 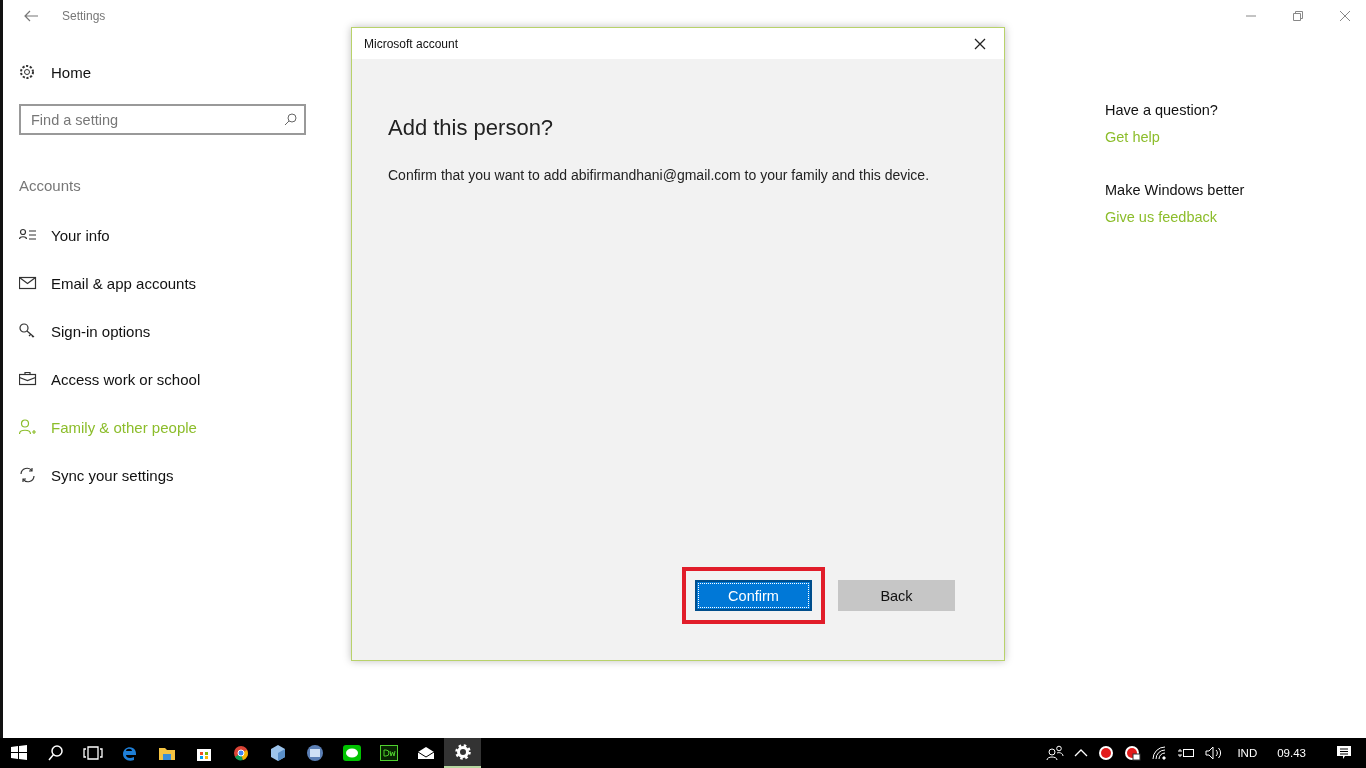 What do you see at coordinates (28, 283) in the screenshot?
I see `mail-icon` at bounding box center [28, 283].